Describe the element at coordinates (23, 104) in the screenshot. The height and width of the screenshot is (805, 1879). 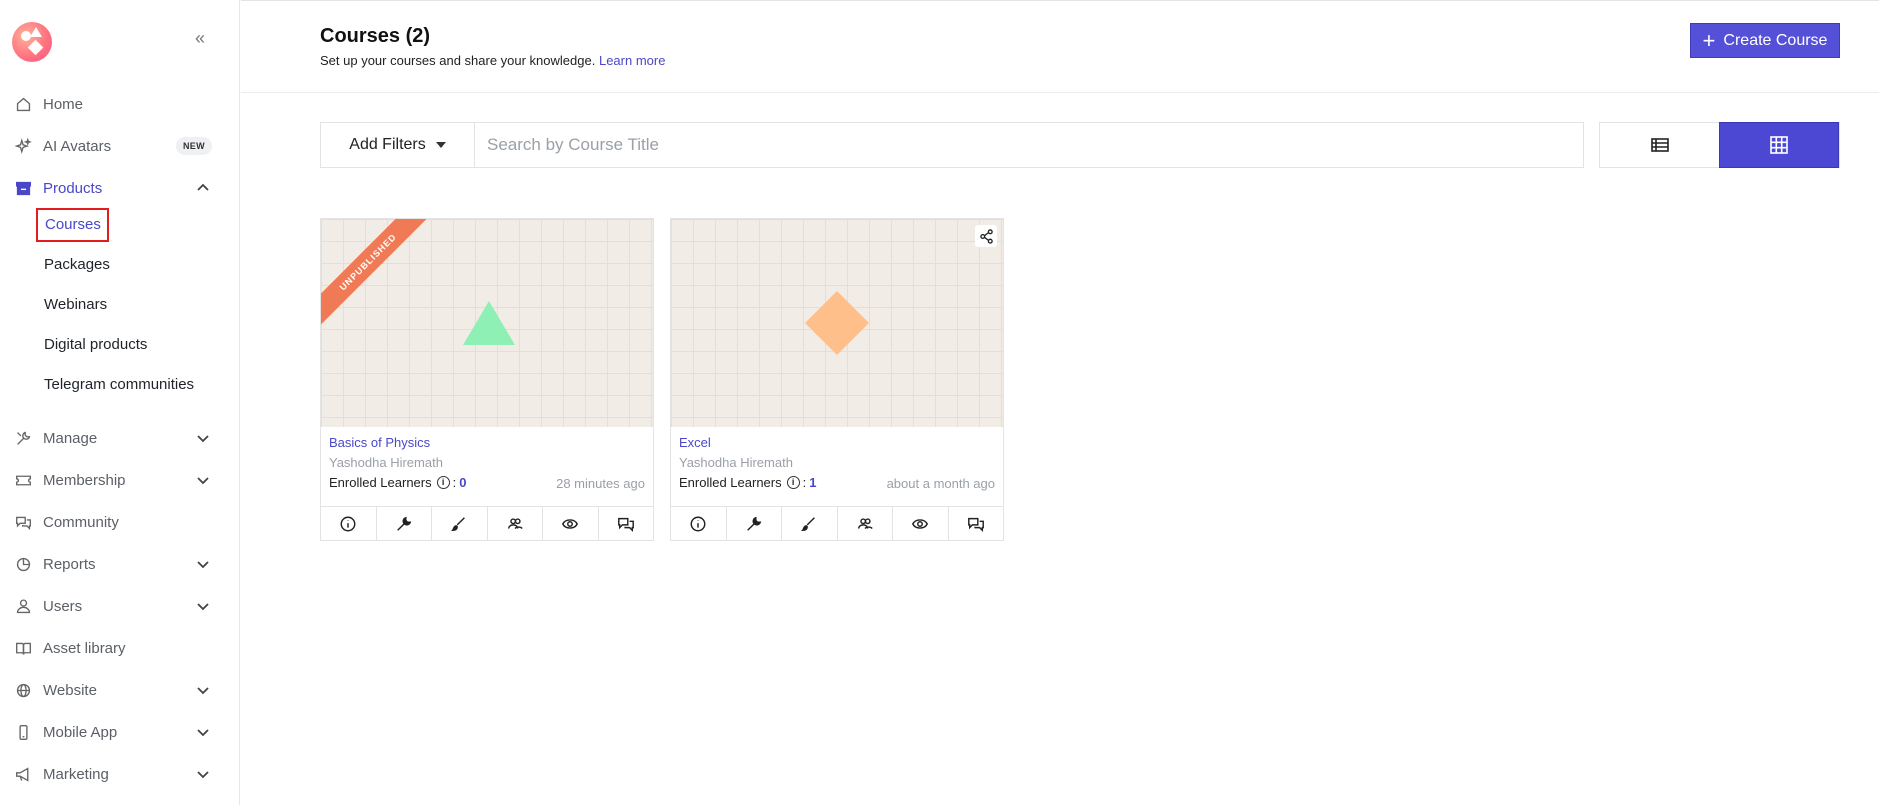
I see `home-icon` at that location.